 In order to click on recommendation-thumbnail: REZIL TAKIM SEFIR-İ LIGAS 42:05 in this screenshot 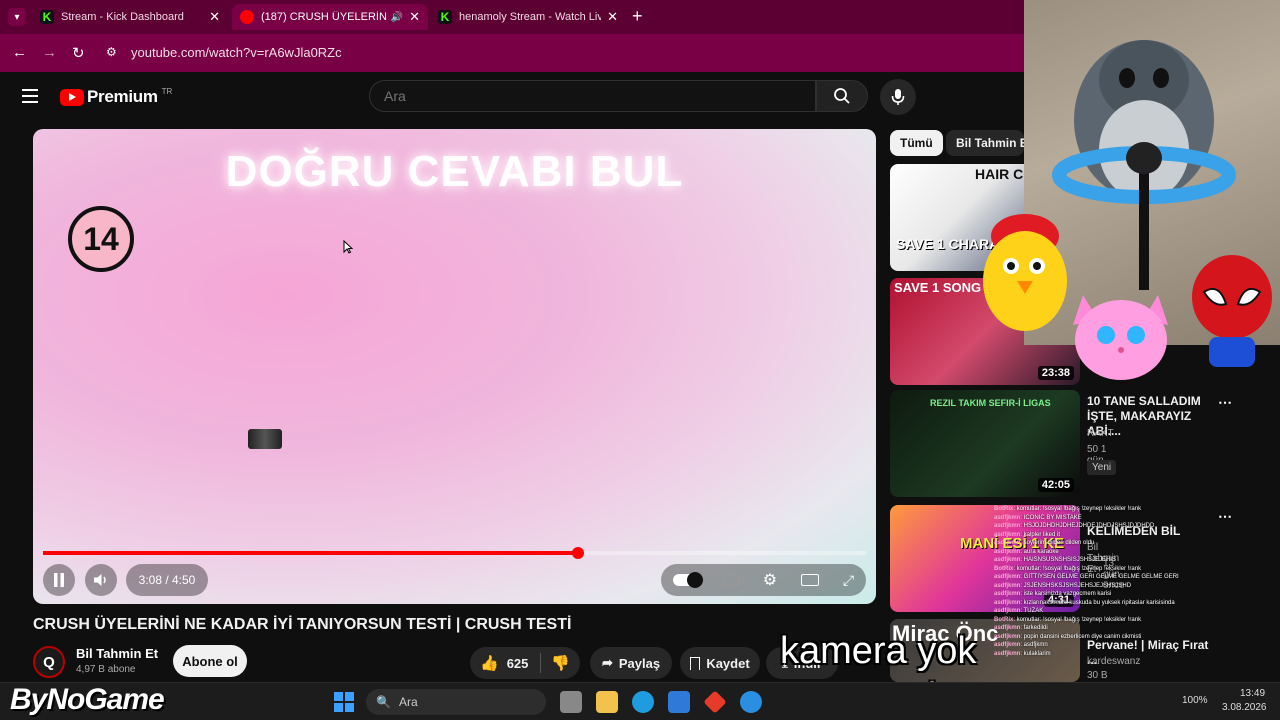, I will do `click(985, 443)`.